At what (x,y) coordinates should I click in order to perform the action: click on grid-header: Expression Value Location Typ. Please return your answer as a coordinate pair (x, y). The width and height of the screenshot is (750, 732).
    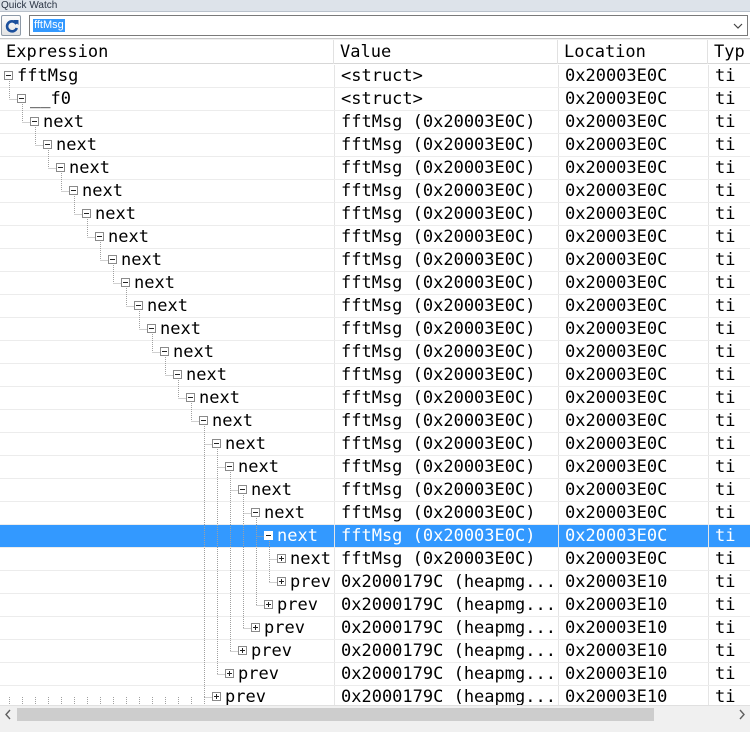
    Looking at the image, I should click on (375, 52).